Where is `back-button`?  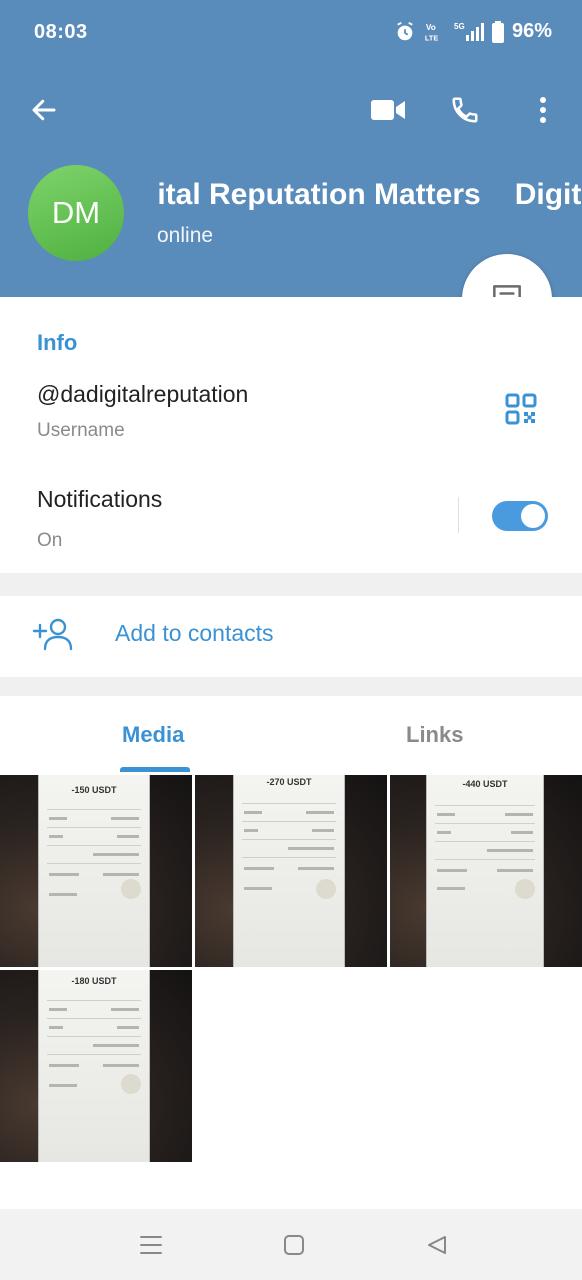 back-button is located at coordinates (44, 110).